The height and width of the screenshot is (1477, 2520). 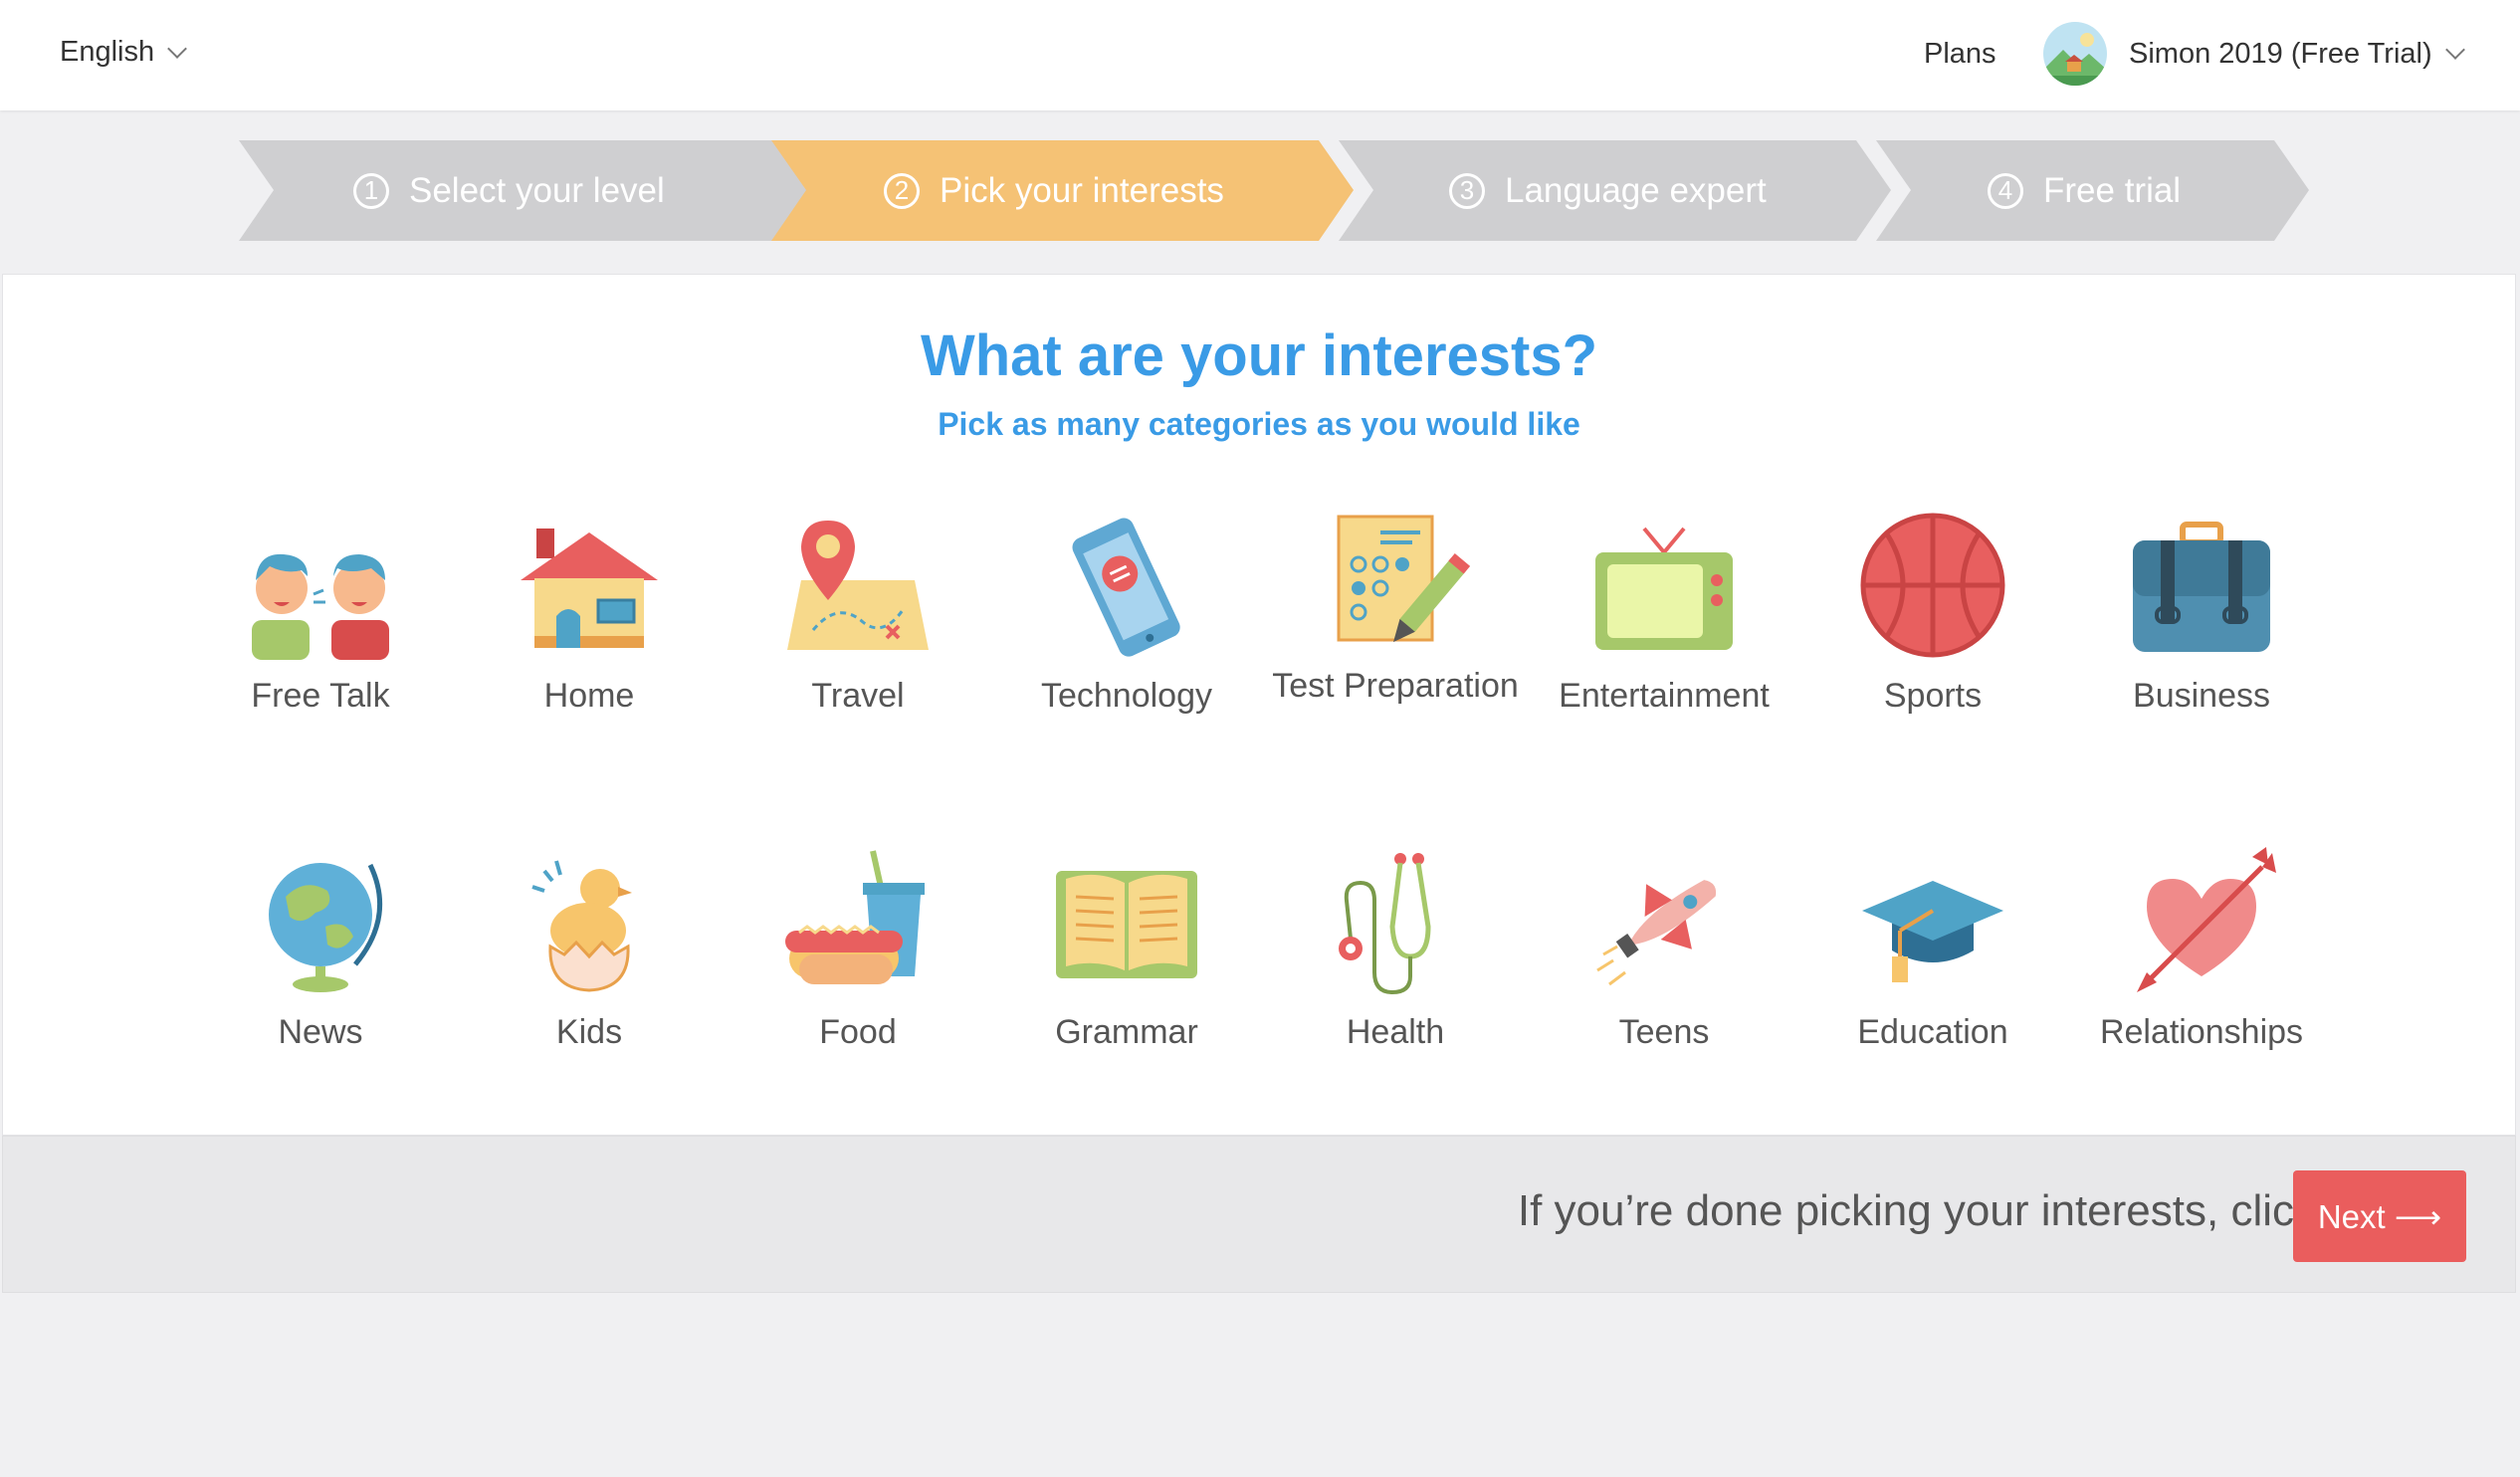 What do you see at coordinates (1126, 1032) in the screenshot?
I see `category-label: Grammar` at bounding box center [1126, 1032].